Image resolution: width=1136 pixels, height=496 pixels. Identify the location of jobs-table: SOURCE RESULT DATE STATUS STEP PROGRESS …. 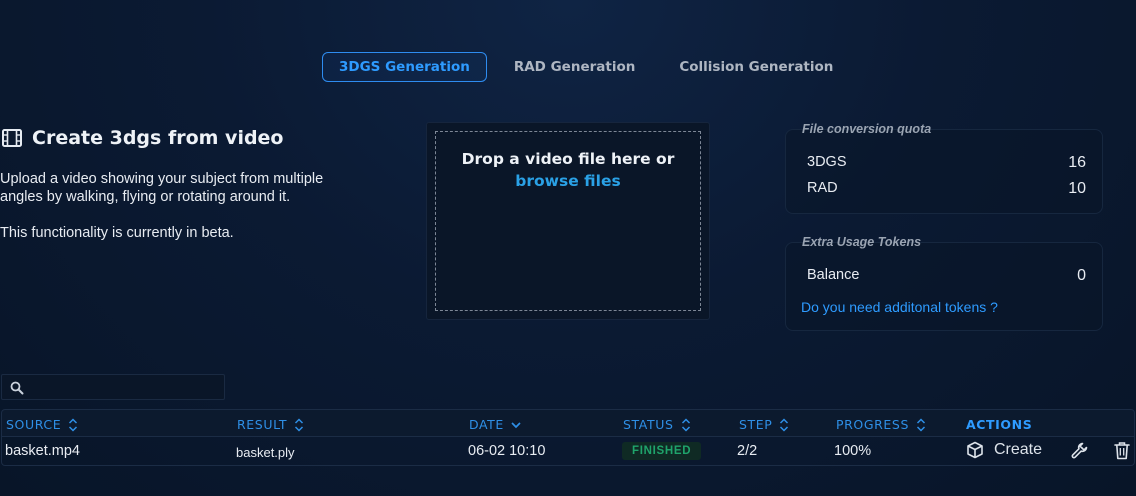
(568, 437).